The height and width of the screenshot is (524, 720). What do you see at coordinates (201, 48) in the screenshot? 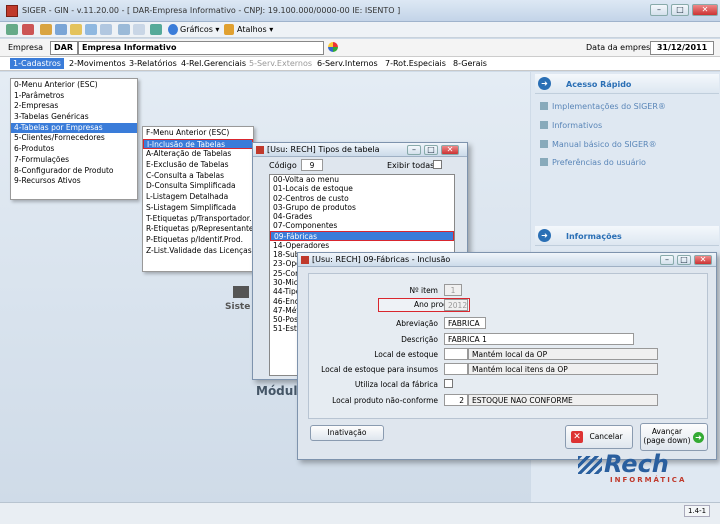
I see `empresa-name-field: Empresa Informativo` at bounding box center [201, 48].